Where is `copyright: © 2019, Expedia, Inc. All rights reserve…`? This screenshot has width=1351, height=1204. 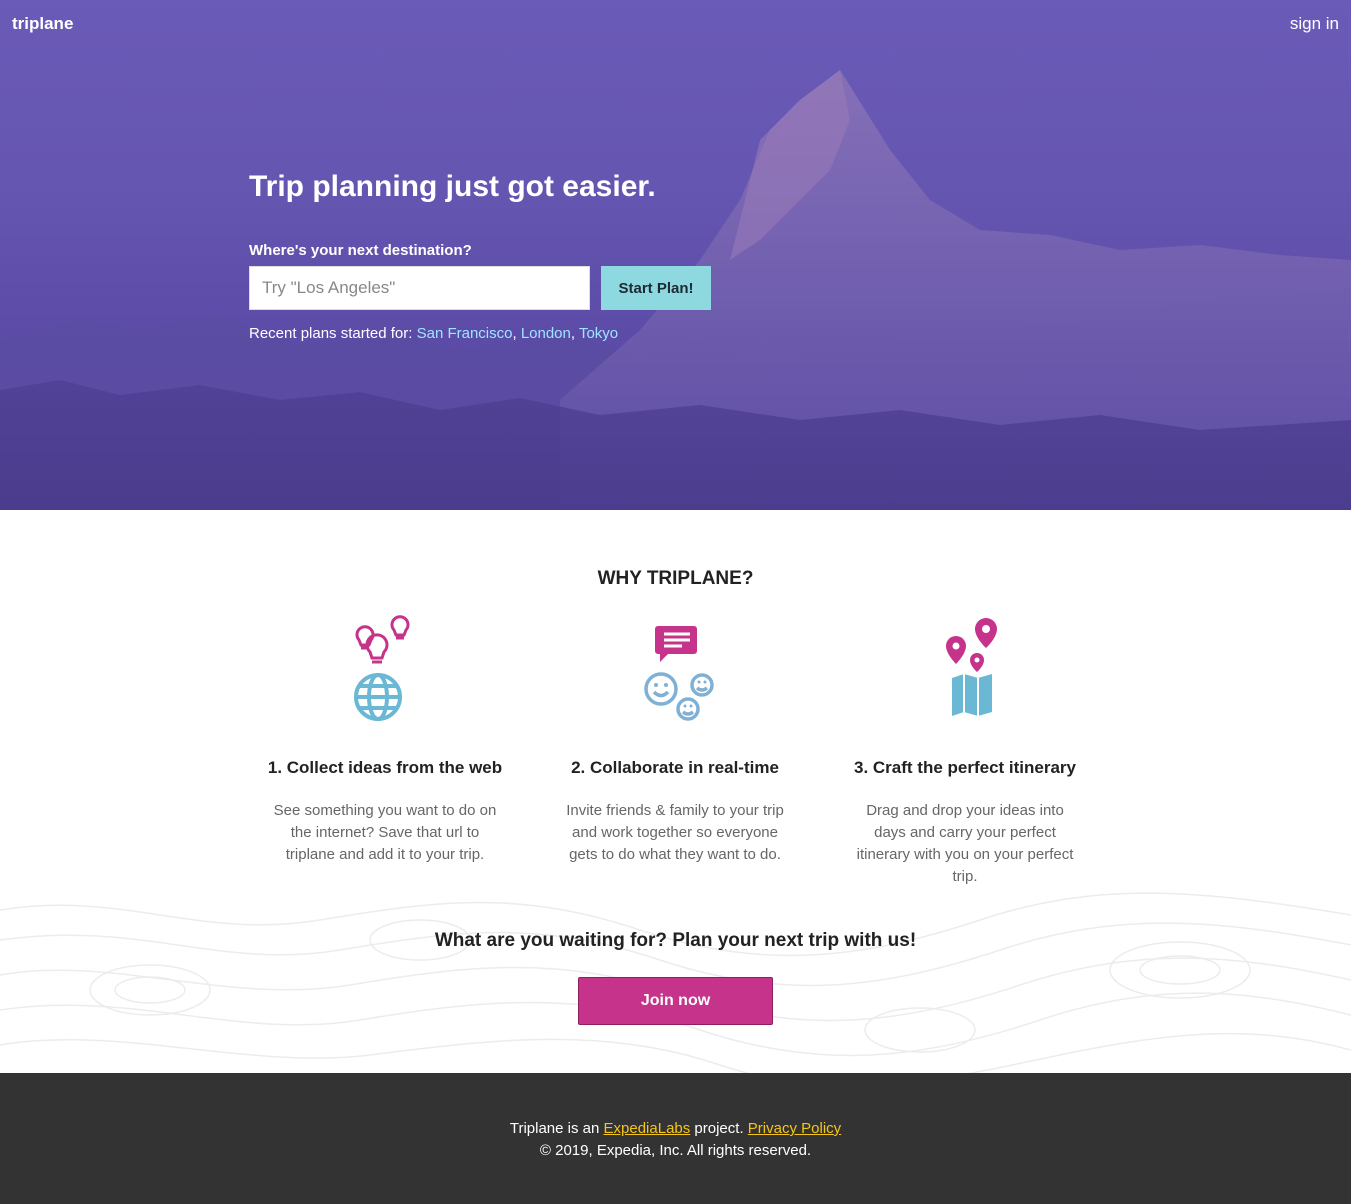
copyright: © 2019, Expedia, Inc. All rights reserve… is located at coordinates (675, 1150).